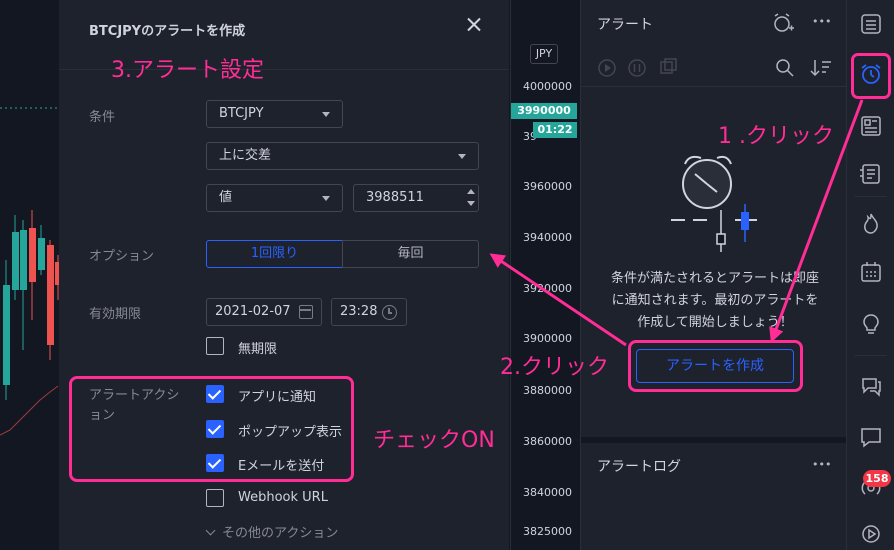 Image resolution: width=894 pixels, height=550 pixels. What do you see at coordinates (714, 440) in the screenshot?
I see `panel-gap` at bounding box center [714, 440].